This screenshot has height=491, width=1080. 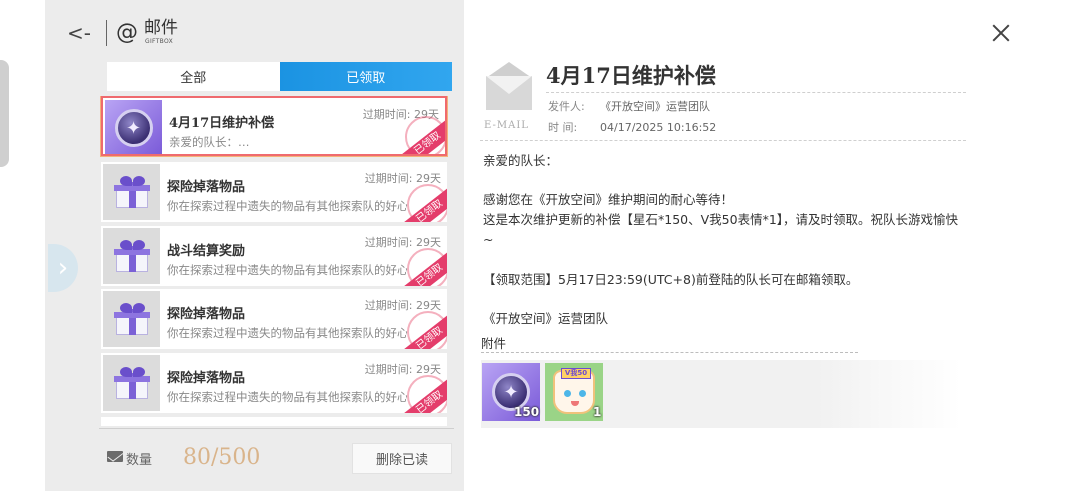 What do you see at coordinates (193, 76) in the screenshot?
I see `tab-all: 全部` at bounding box center [193, 76].